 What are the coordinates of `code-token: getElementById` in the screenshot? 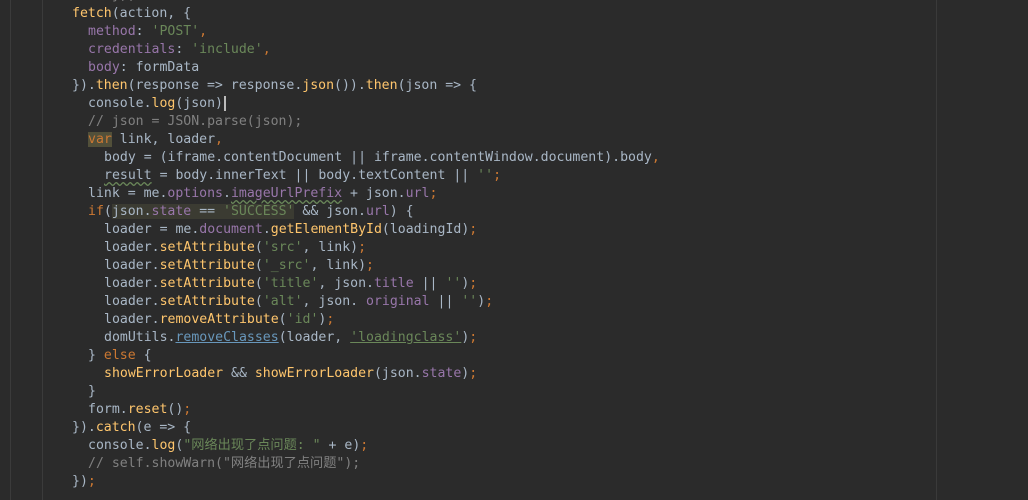 It's located at (326, 229).